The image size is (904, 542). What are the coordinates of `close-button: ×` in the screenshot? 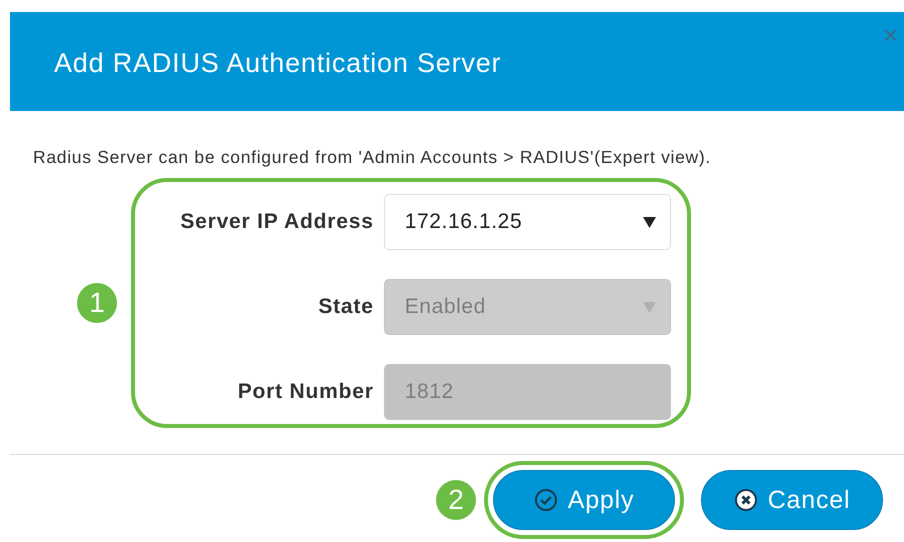 It's located at (890, 35).